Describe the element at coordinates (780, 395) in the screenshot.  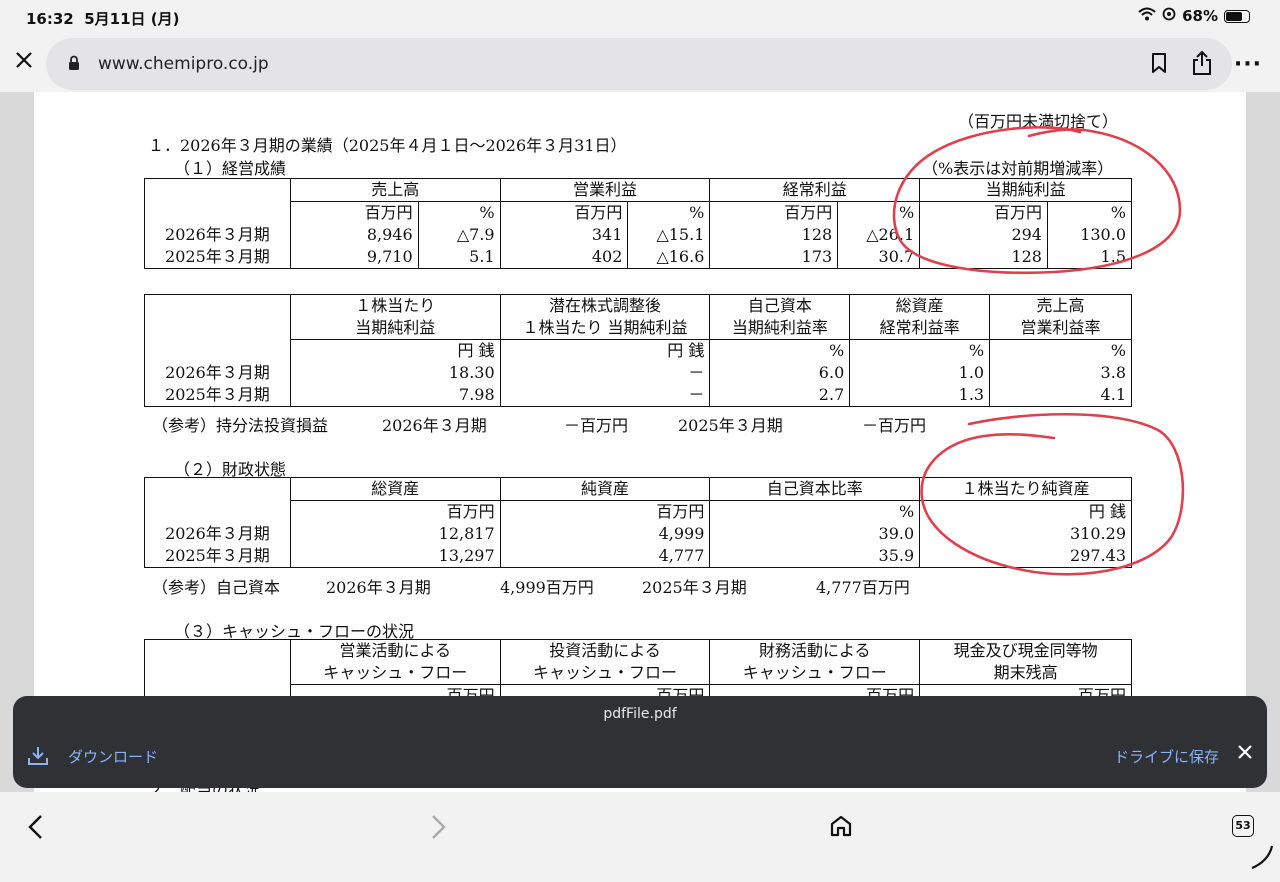
I see `table-cell: 2.7` at that location.